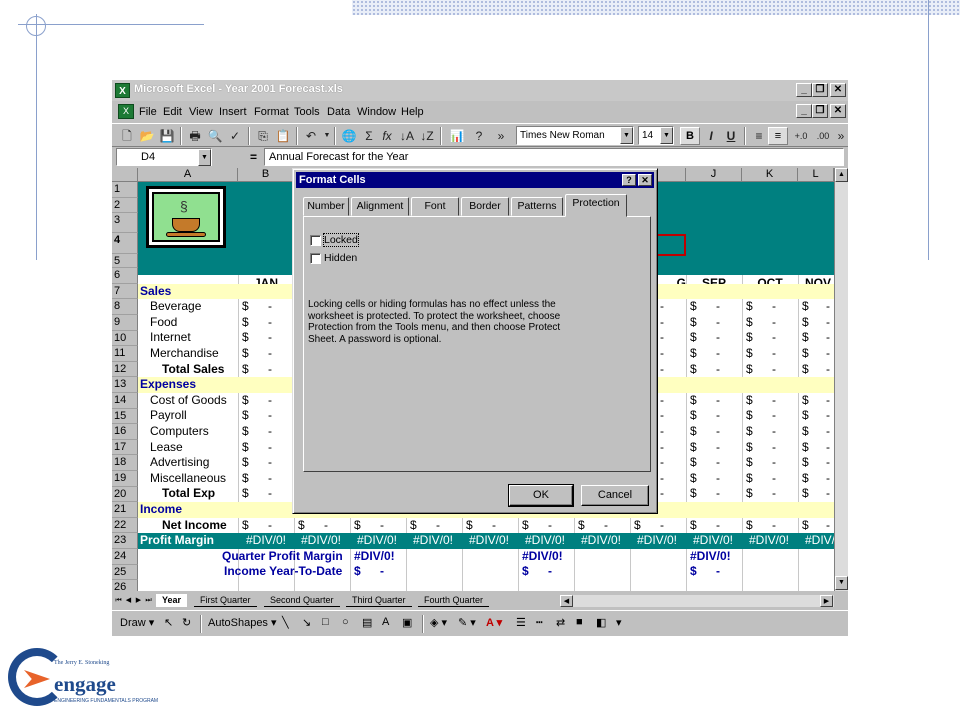 The height and width of the screenshot is (720, 960). Describe the element at coordinates (138, 601) in the screenshot. I see `next-sheet-icon: ▶` at that location.